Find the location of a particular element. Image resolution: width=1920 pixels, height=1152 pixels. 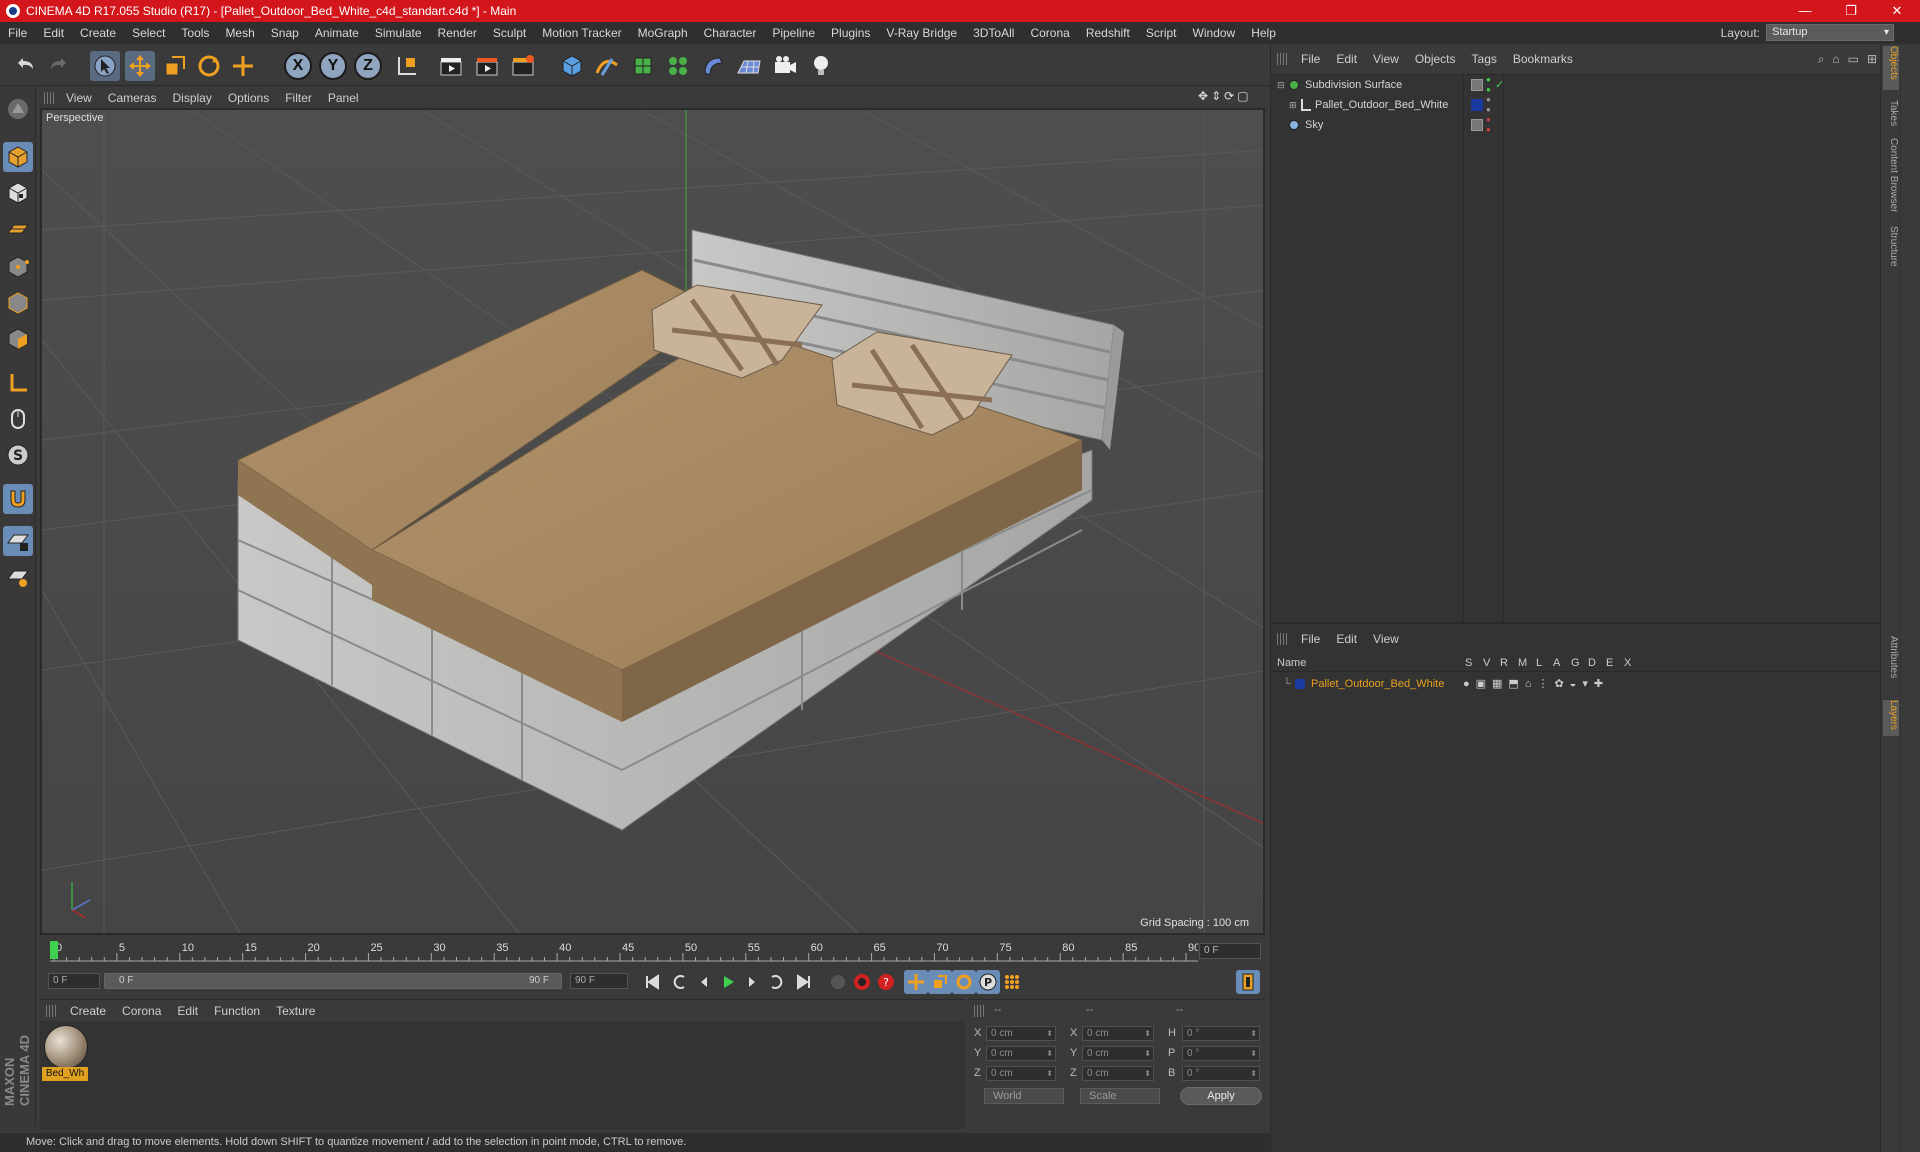

layout-select: Startup is located at coordinates (1830, 32).